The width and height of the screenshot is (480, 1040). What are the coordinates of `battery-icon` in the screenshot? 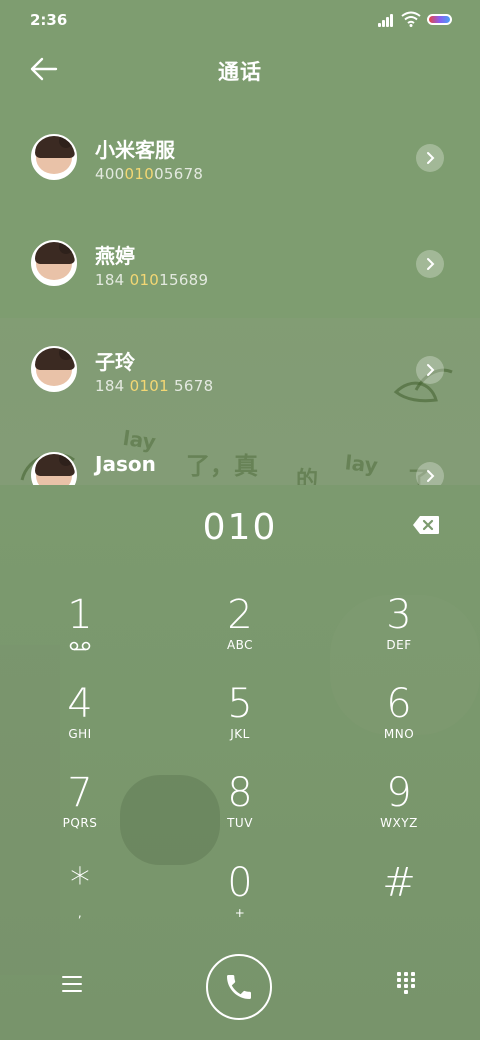 It's located at (439, 19).